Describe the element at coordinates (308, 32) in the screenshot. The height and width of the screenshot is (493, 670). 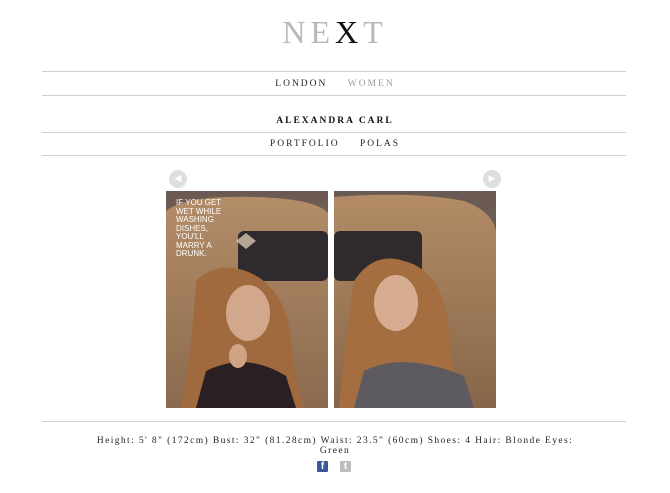
I see `logo-part-1: NE` at that location.